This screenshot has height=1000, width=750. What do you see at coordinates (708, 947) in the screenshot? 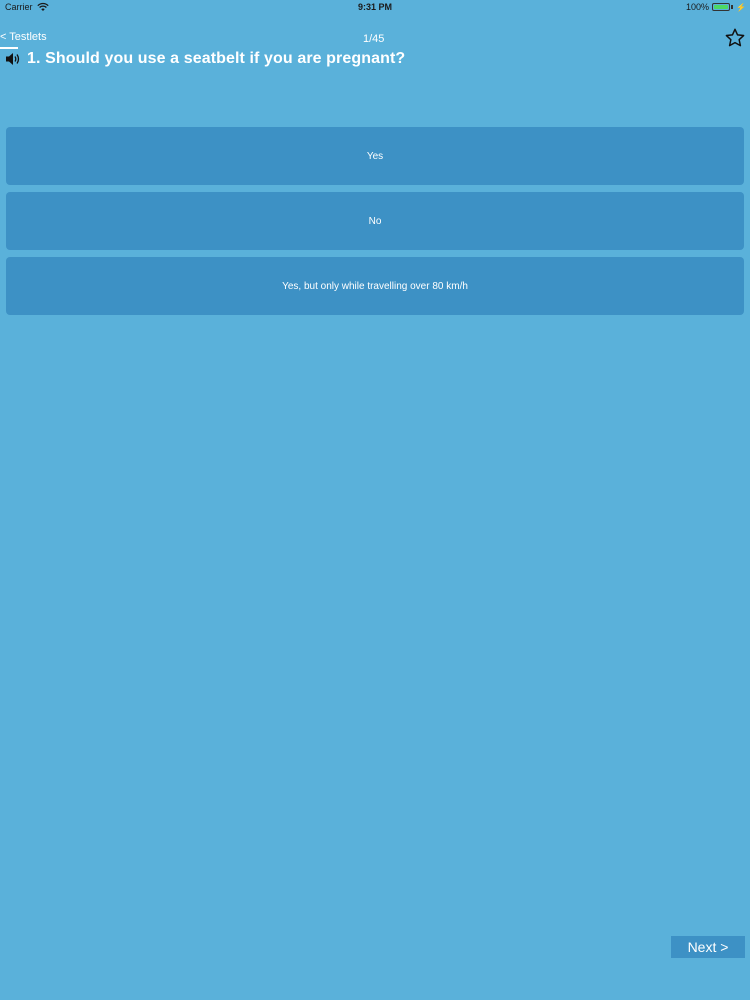
I see `next-button: Next >` at bounding box center [708, 947].